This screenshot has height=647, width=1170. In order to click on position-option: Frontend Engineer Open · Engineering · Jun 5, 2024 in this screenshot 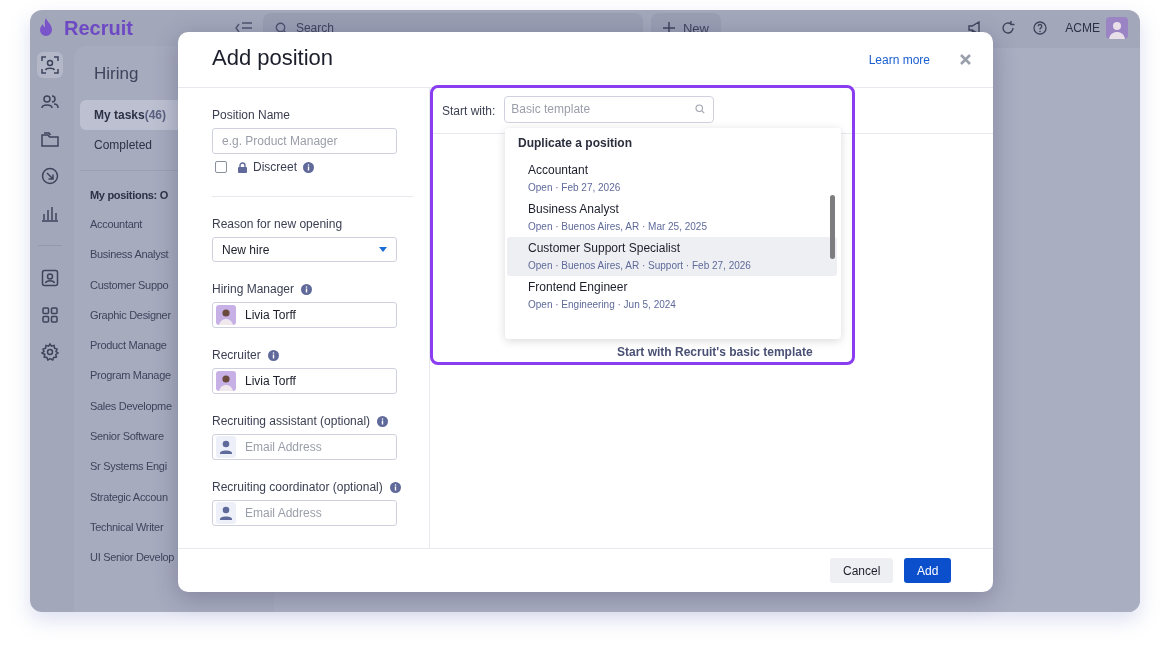, I will do `click(672, 295)`.